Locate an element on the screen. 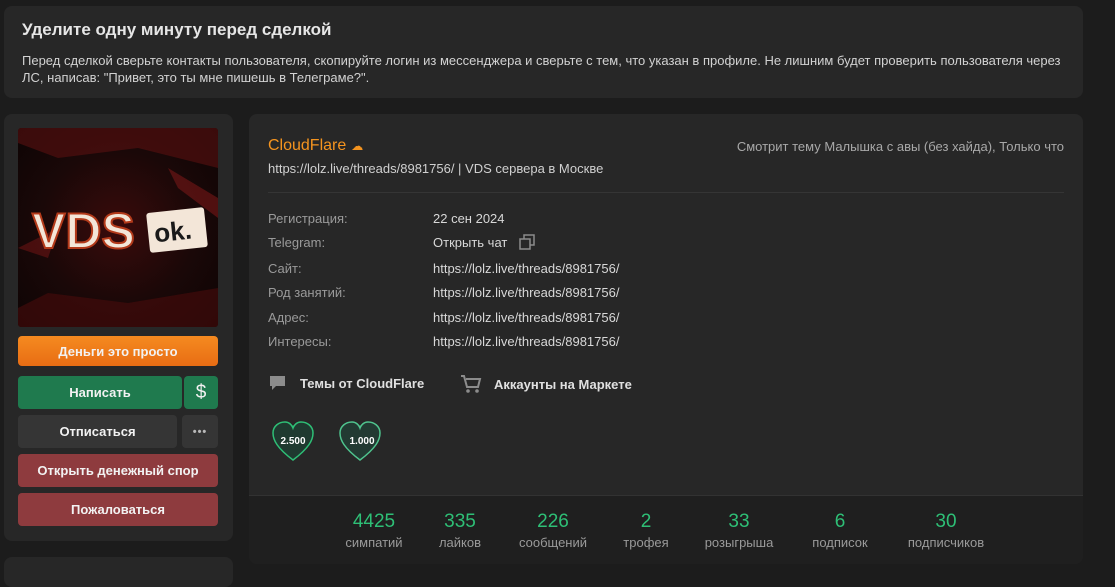  info-label: Сайт: is located at coordinates (285, 268).